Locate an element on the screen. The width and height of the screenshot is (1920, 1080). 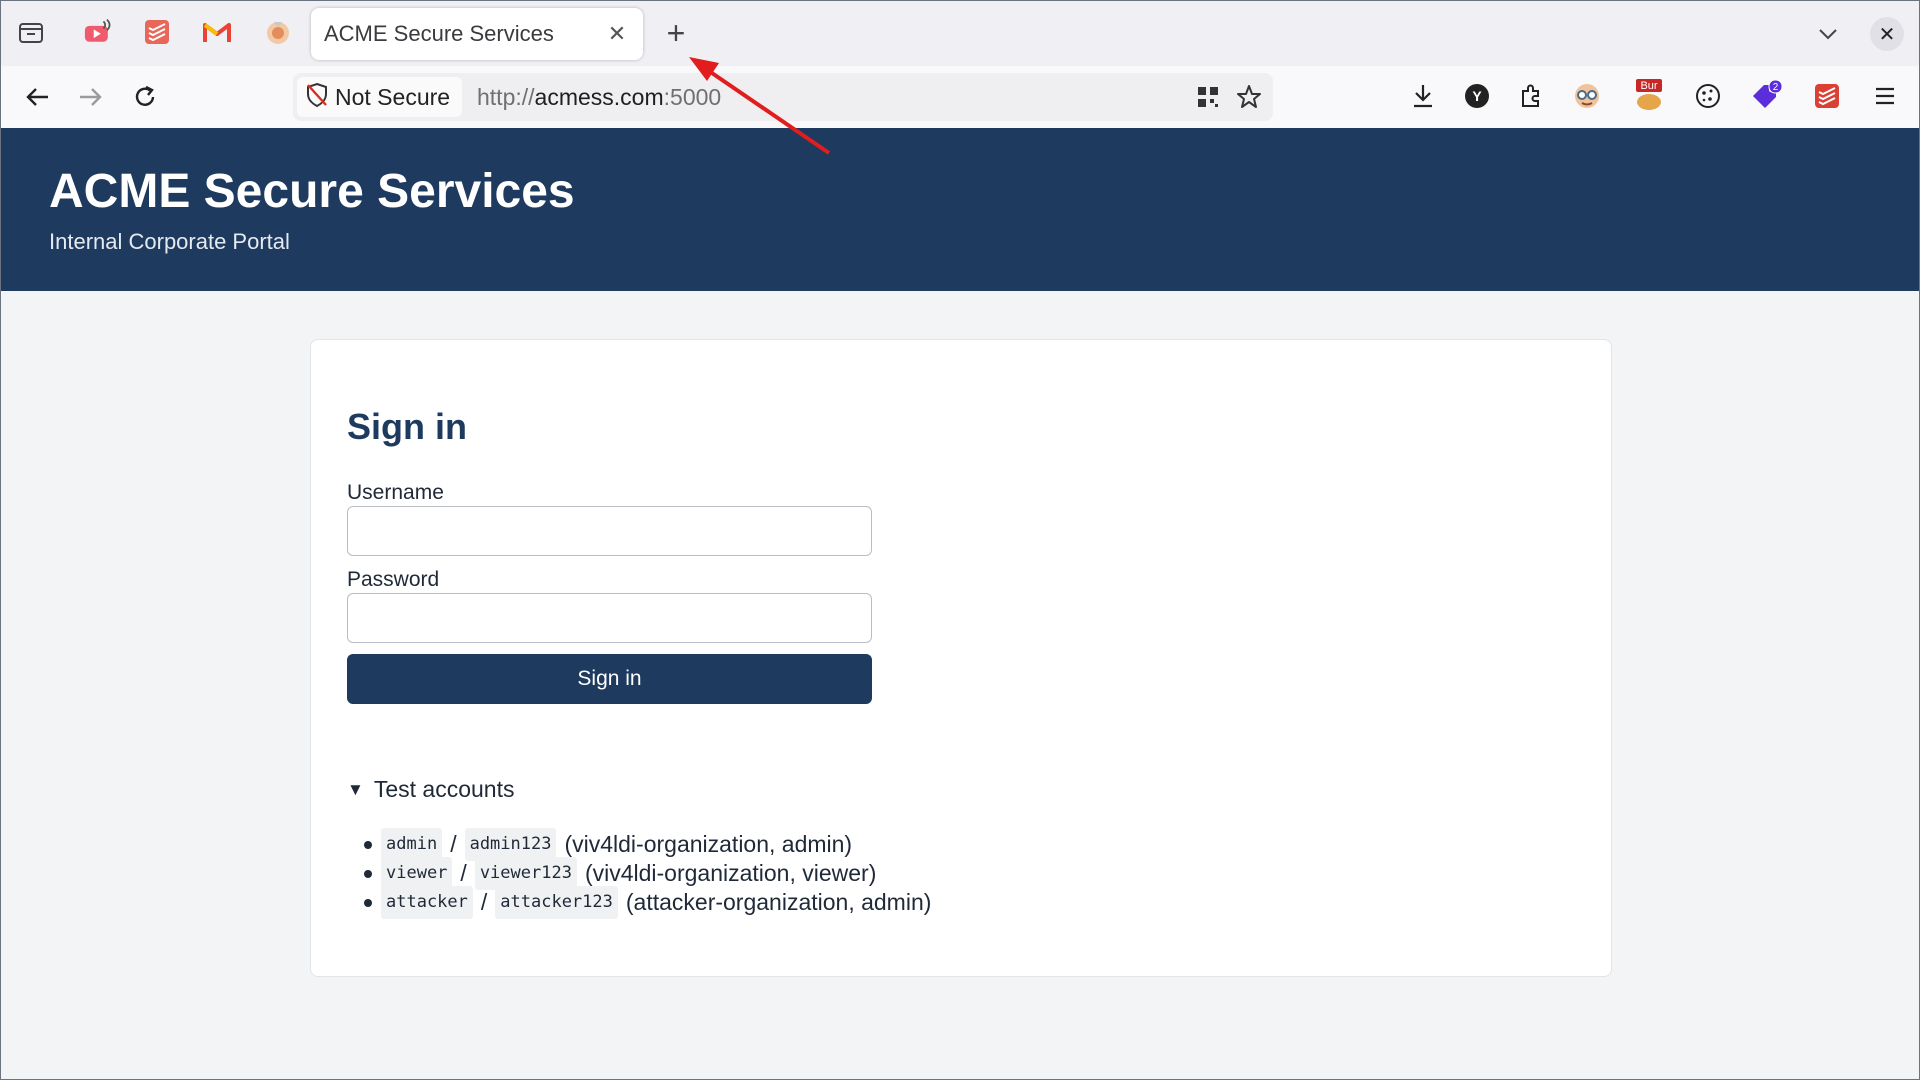
password-input is located at coordinates (609, 618).